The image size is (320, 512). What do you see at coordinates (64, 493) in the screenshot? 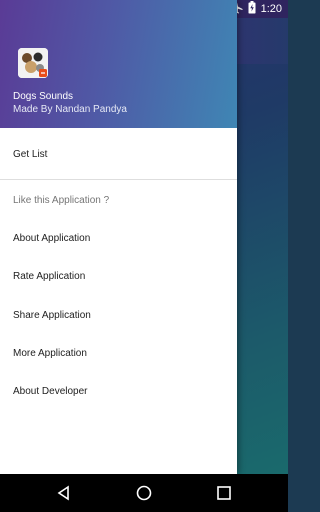
I see `back-icon` at bounding box center [64, 493].